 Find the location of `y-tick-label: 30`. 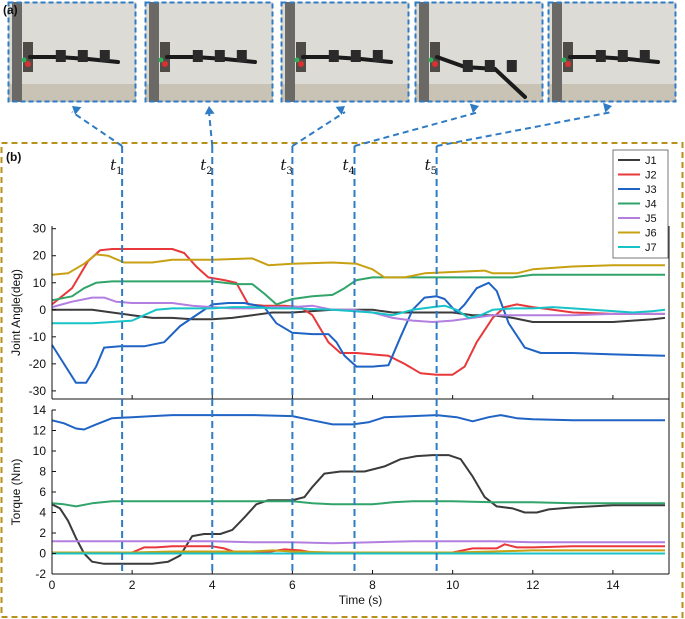

y-tick-label: 30 is located at coordinates (40, 229).